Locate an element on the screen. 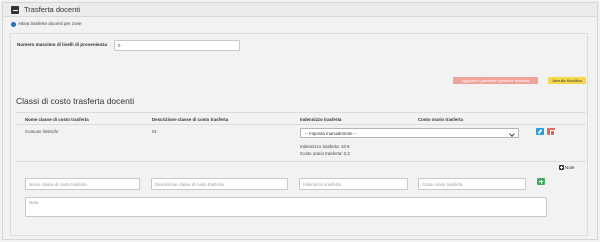  update-settings-button: Aggiorna i parametri gestione trasferte is located at coordinates (495, 80).